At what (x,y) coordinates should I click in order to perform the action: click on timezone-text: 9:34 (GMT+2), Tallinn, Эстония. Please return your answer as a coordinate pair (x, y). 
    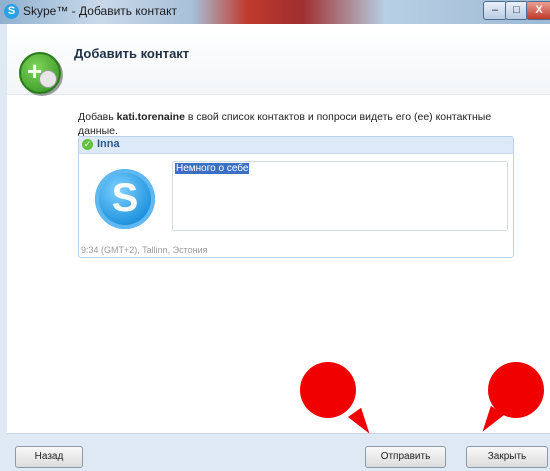
    Looking at the image, I should click on (144, 250).